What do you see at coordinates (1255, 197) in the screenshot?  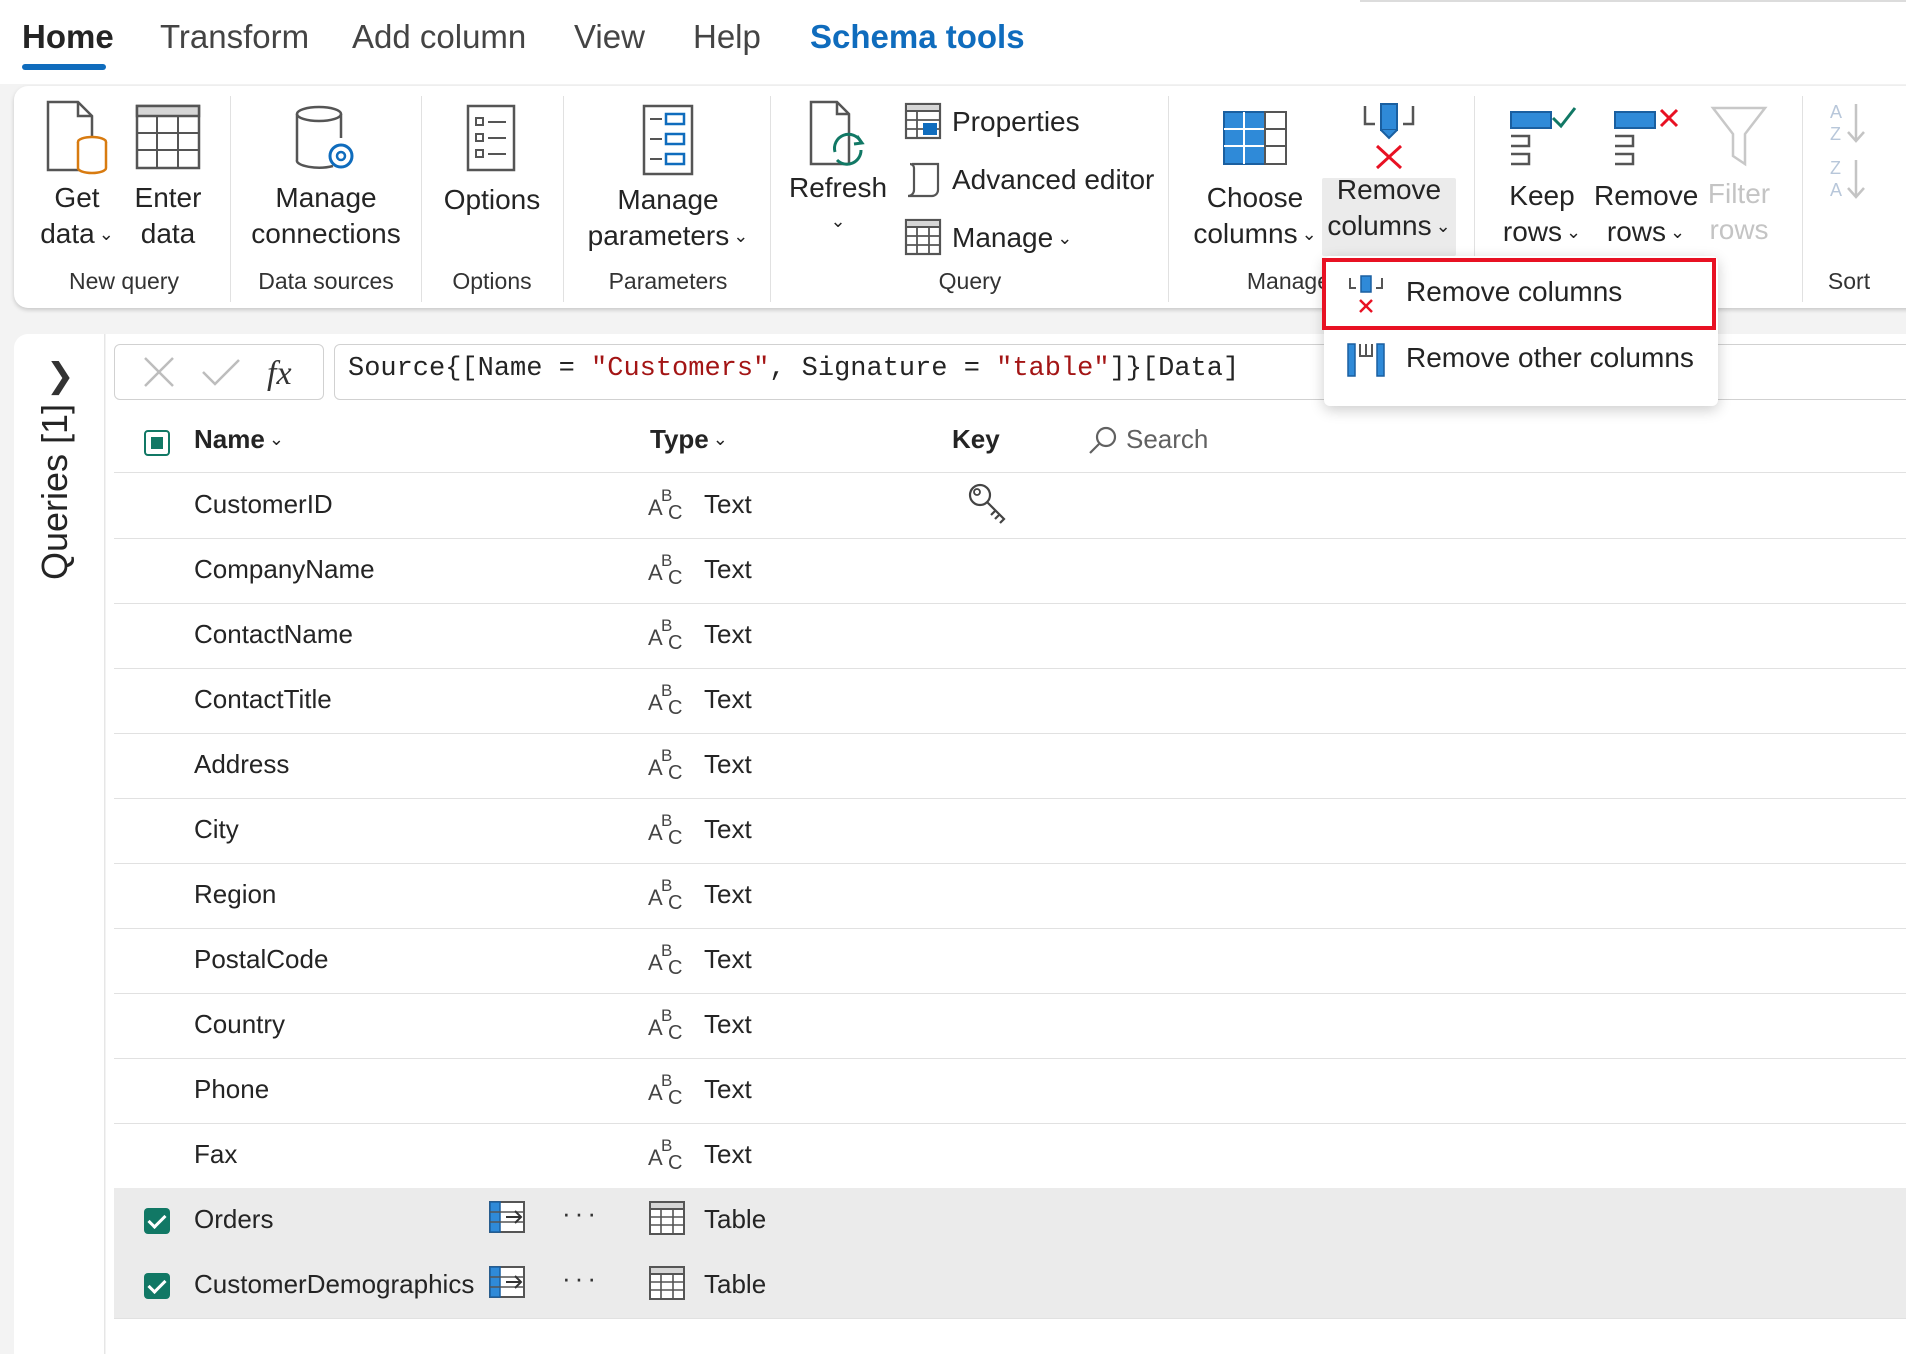 I see `choose-columns-label: Choose` at bounding box center [1255, 197].